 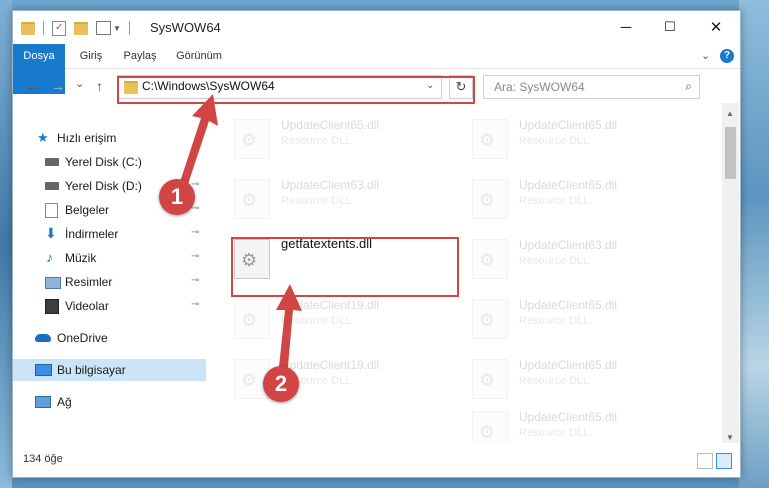 What do you see at coordinates (199, 56) in the screenshot?
I see `tab-view: Görünüm` at bounding box center [199, 56].